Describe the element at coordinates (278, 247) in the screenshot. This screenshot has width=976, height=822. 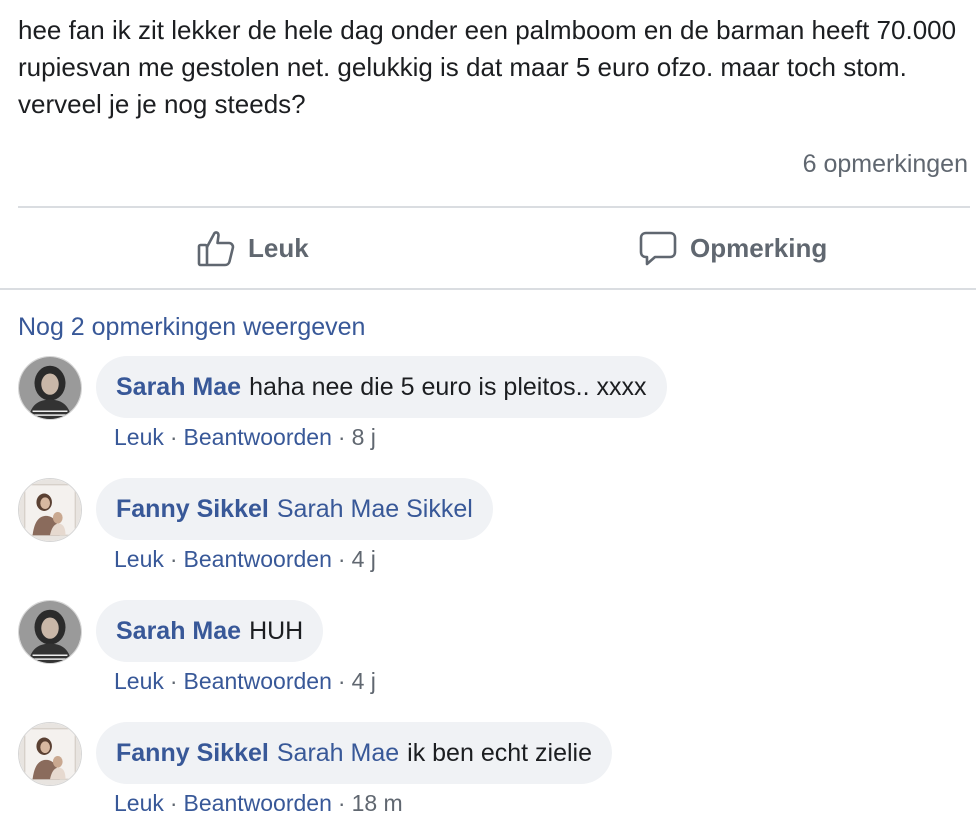
I see `like-label: Leuk` at that location.